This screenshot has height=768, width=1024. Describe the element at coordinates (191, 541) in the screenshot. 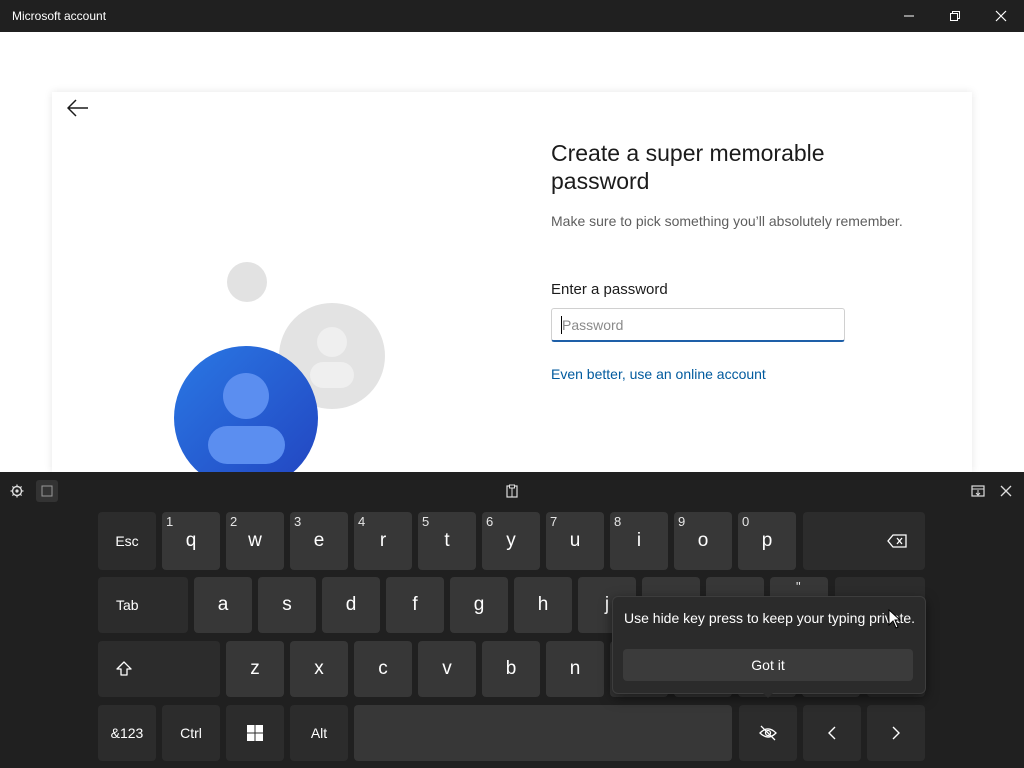

I see `key-q: 1q` at that location.